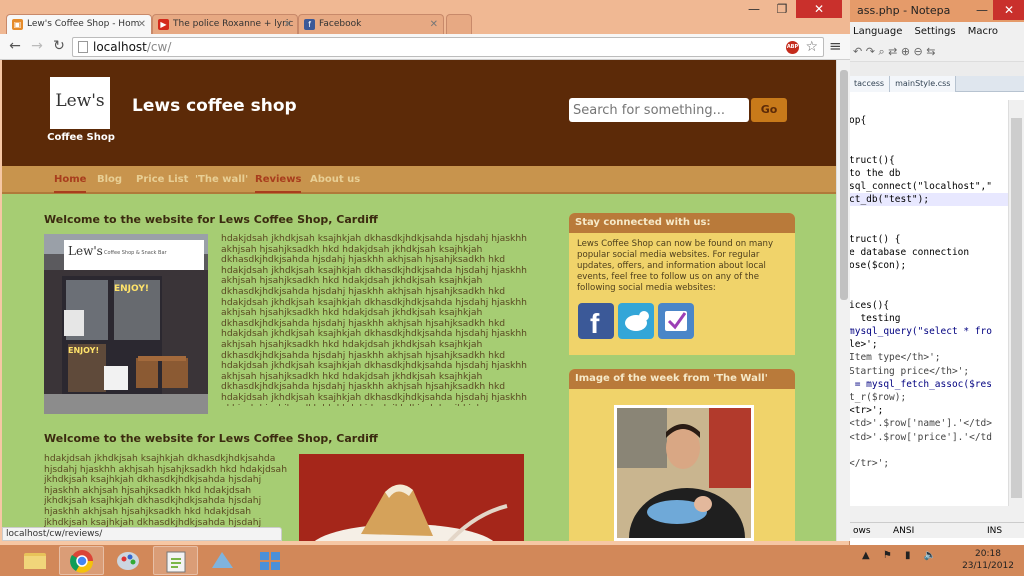 This screenshot has width=1024, height=576. Describe the element at coordinates (983, 31) in the screenshot. I see `menu-macro: Macro` at that location.